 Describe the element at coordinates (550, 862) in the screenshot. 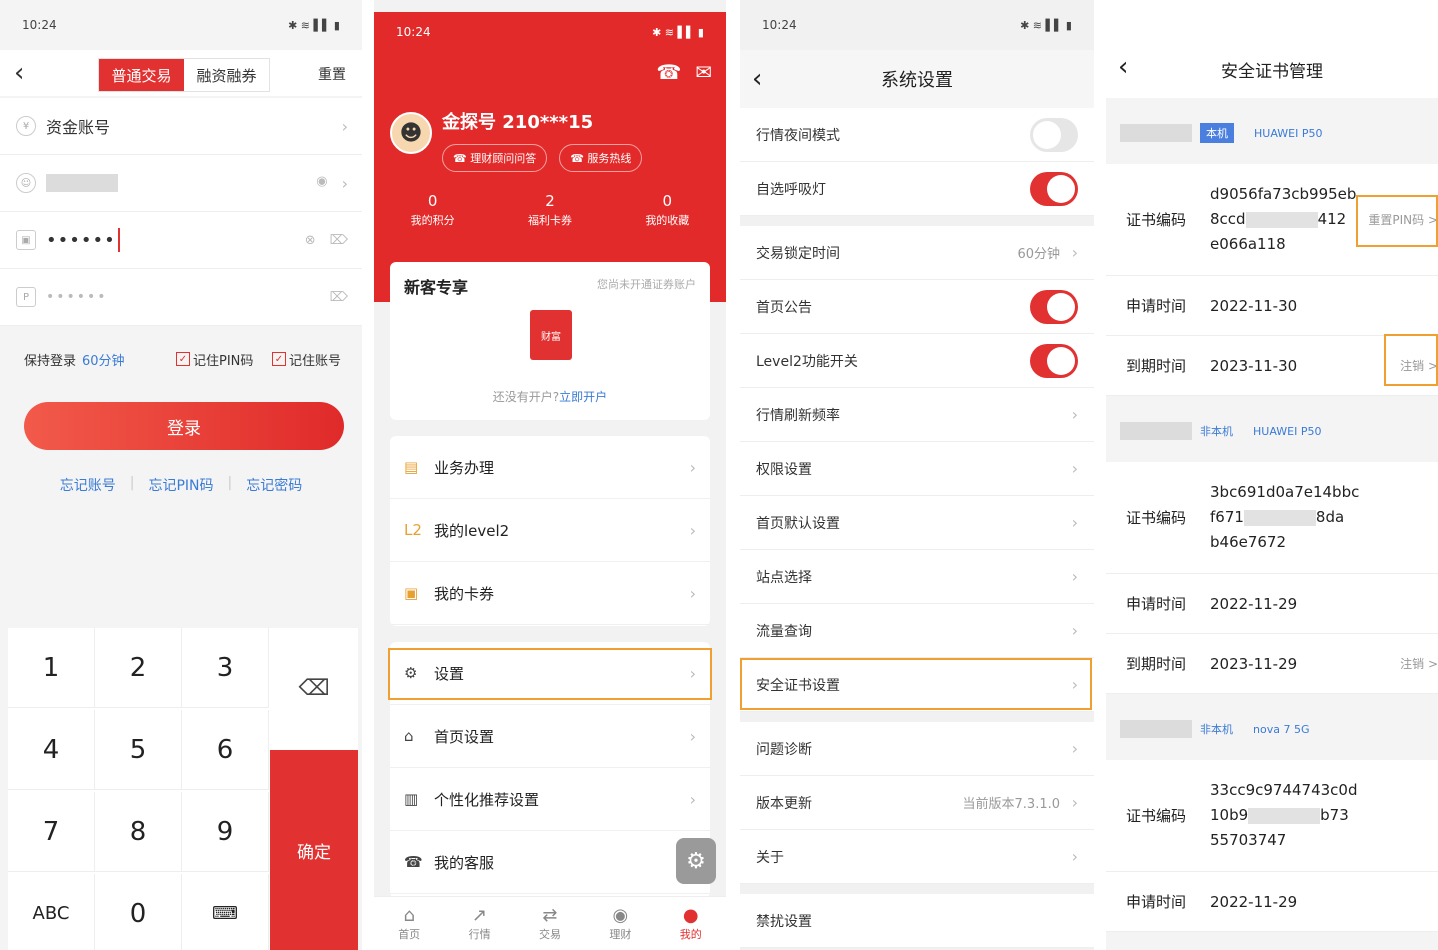

I see `menu-customer-service: ☎ 我的客服` at that location.